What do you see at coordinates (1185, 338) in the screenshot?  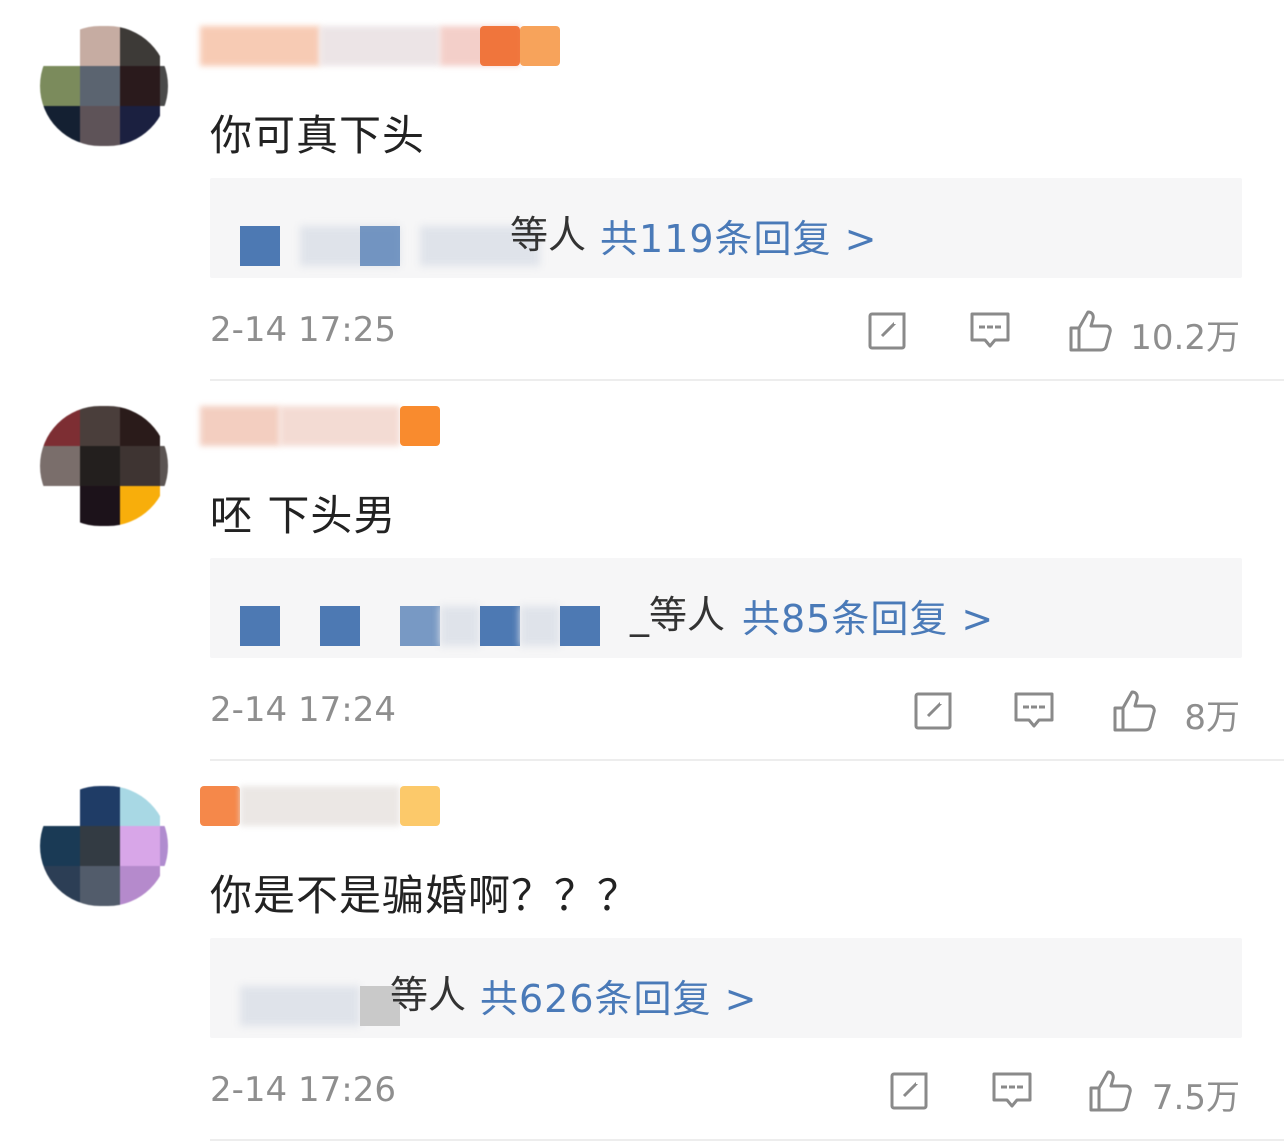 I see `likes-count: 10.2万` at bounding box center [1185, 338].